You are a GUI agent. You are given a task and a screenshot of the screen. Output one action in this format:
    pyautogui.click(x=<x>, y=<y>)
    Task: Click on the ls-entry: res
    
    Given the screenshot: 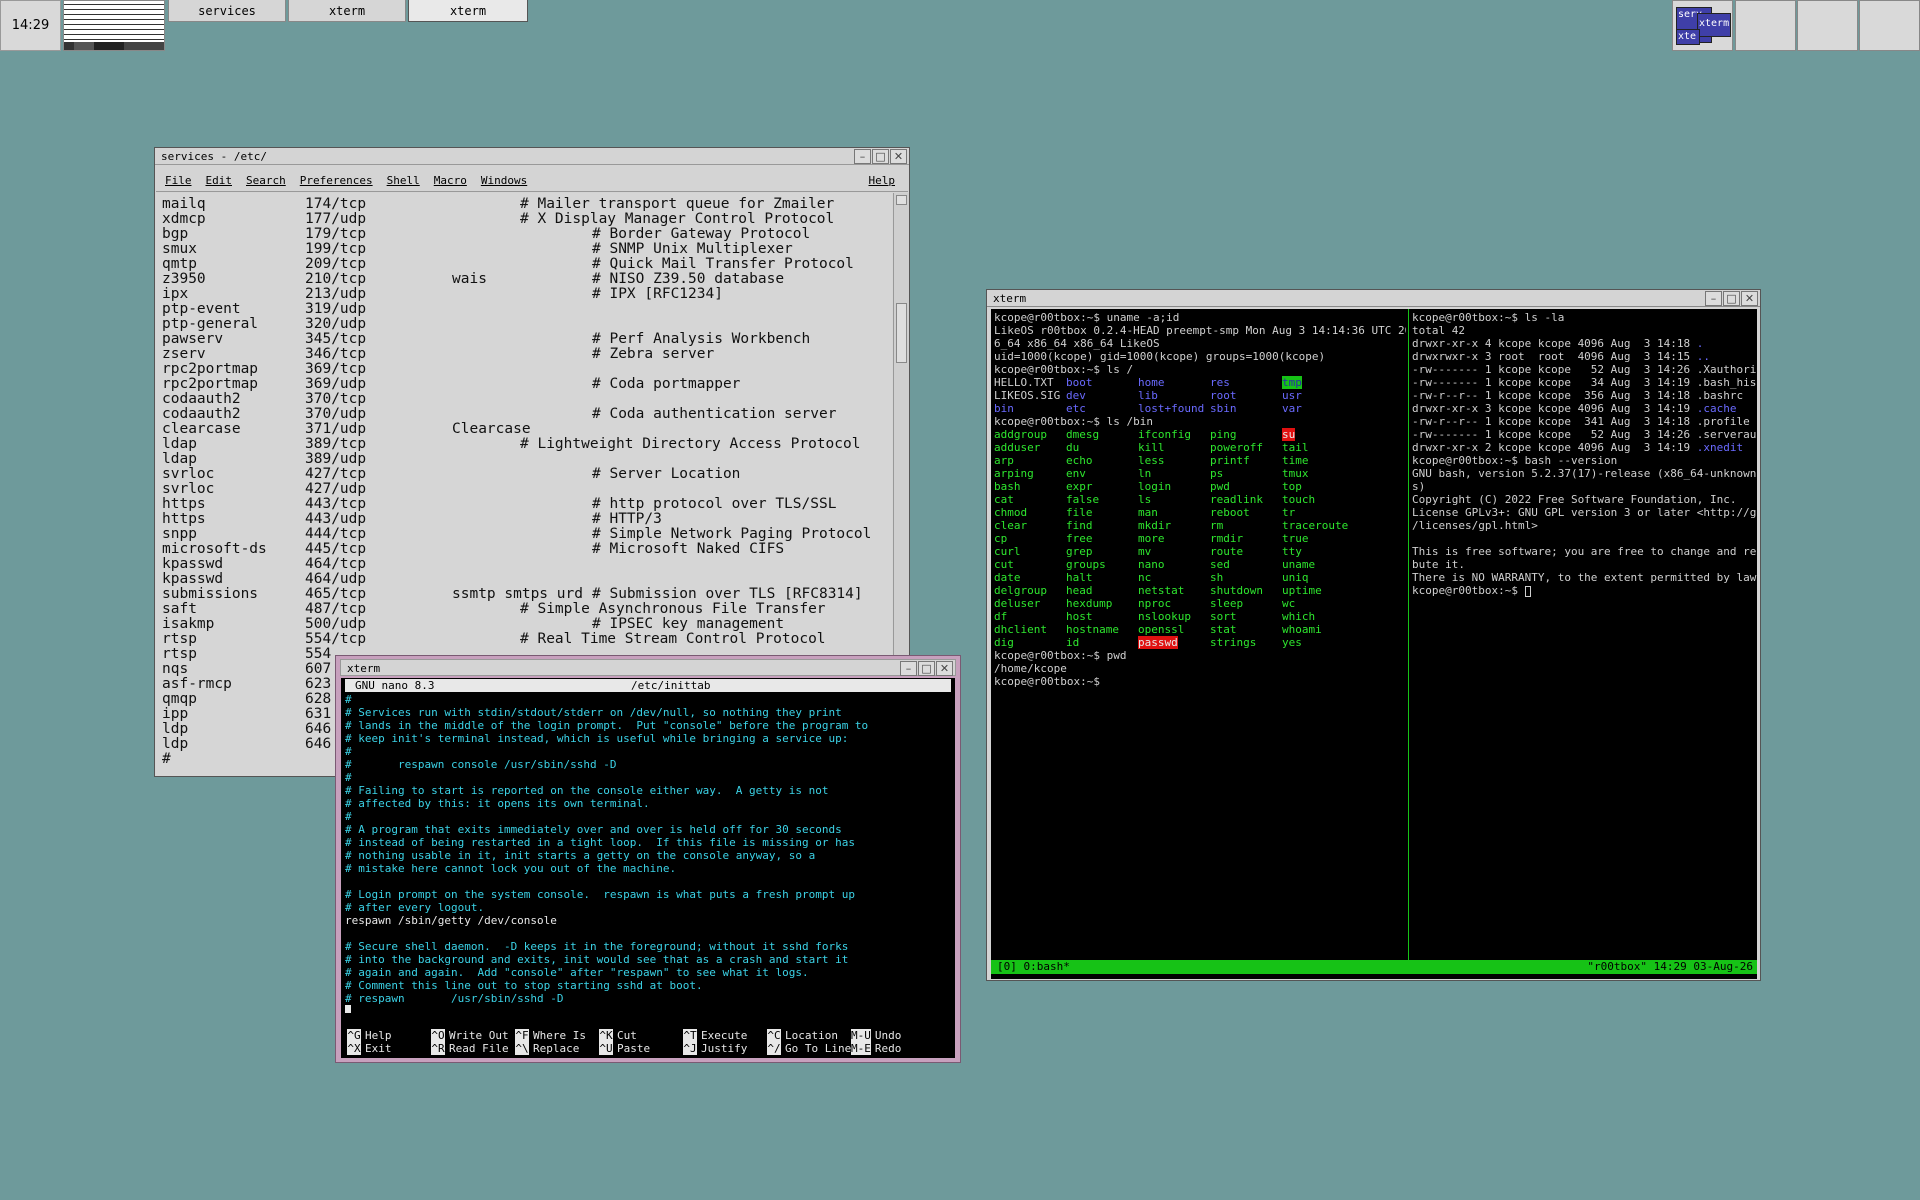 What is the action you would take?
    pyautogui.click(x=1220, y=382)
    